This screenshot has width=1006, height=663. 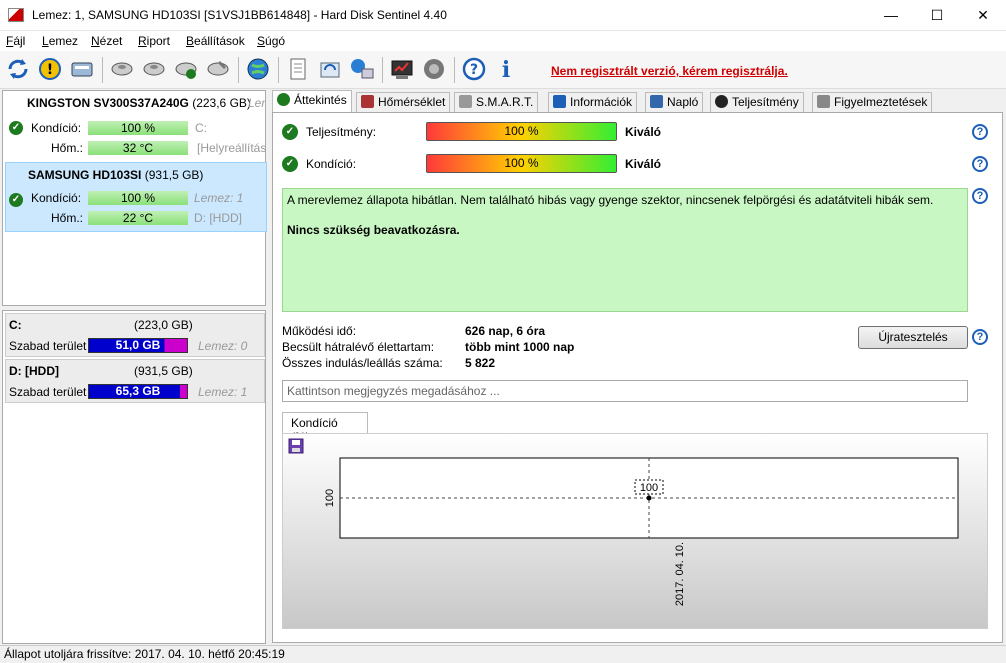 I want to click on speaker-icon, so click(x=434, y=69).